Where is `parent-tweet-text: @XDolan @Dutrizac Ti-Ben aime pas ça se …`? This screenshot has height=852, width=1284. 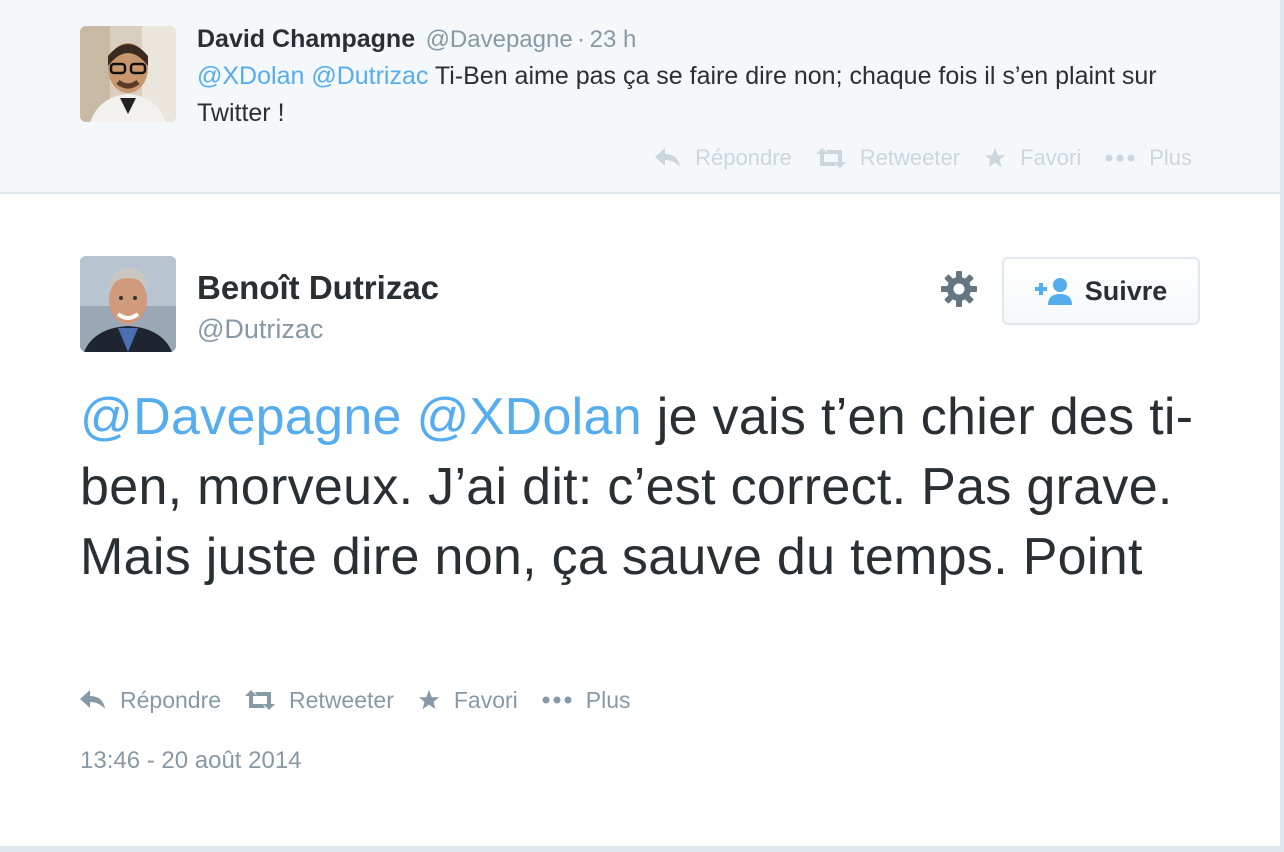
parent-tweet-text: @XDolan @Dutrizac Ti-Ben aime pas ça se … is located at coordinates (697, 95).